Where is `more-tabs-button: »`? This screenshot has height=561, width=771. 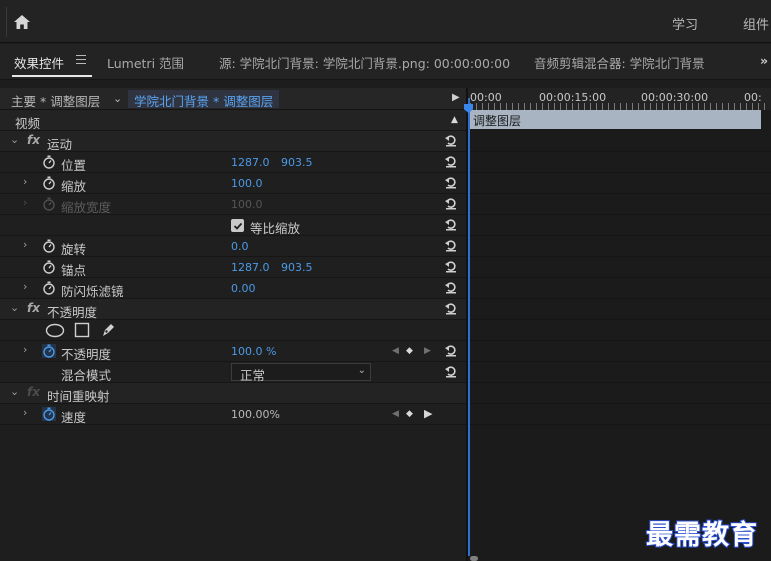
more-tabs-button: » is located at coordinates (764, 60).